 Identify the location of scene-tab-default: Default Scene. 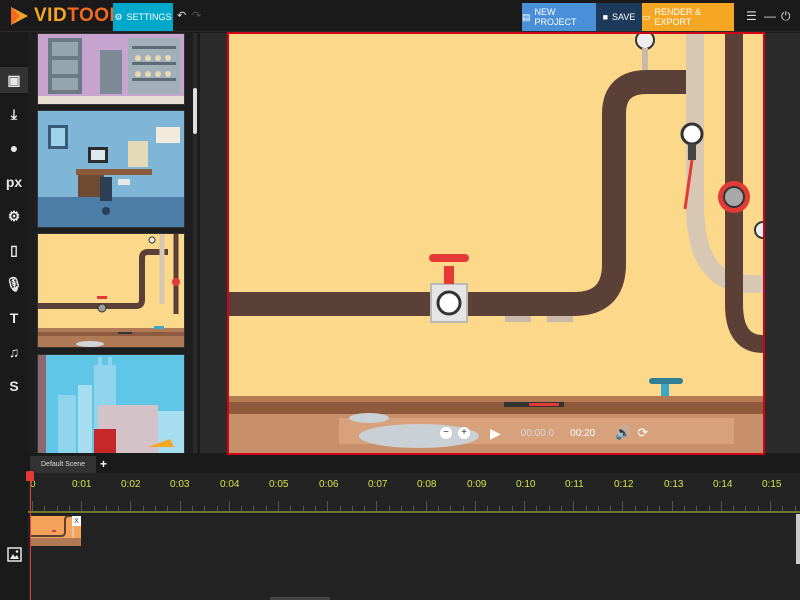
(63, 464).